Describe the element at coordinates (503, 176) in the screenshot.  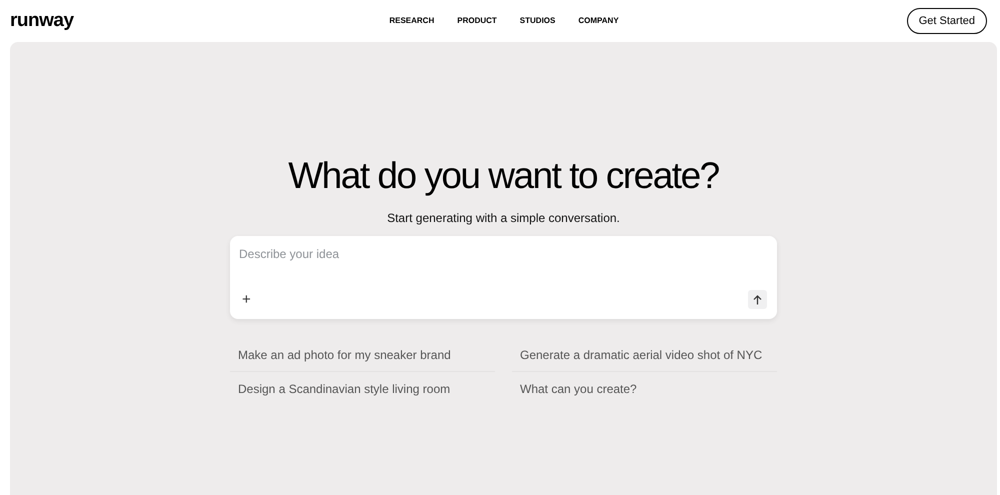
I see `hero-heading: What do you want to create?` at that location.